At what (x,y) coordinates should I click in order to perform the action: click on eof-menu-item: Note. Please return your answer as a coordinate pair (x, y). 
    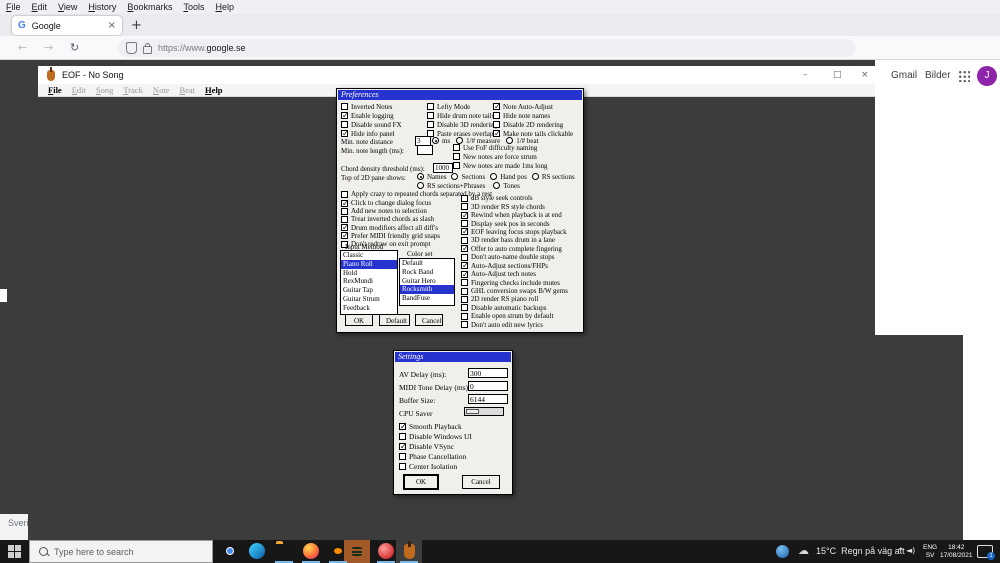
    Looking at the image, I should click on (161, 90).